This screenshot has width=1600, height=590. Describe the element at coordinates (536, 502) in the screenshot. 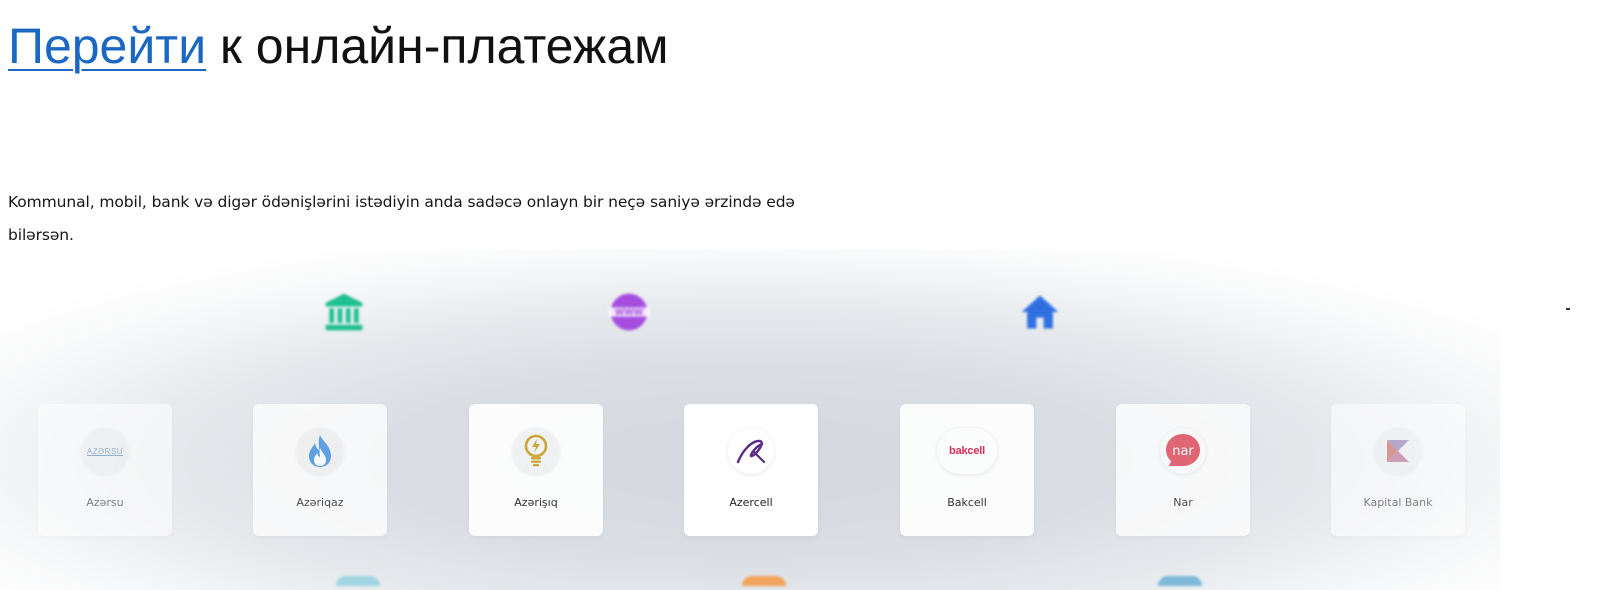

I see `provider-label: Azərişıq` at that location.